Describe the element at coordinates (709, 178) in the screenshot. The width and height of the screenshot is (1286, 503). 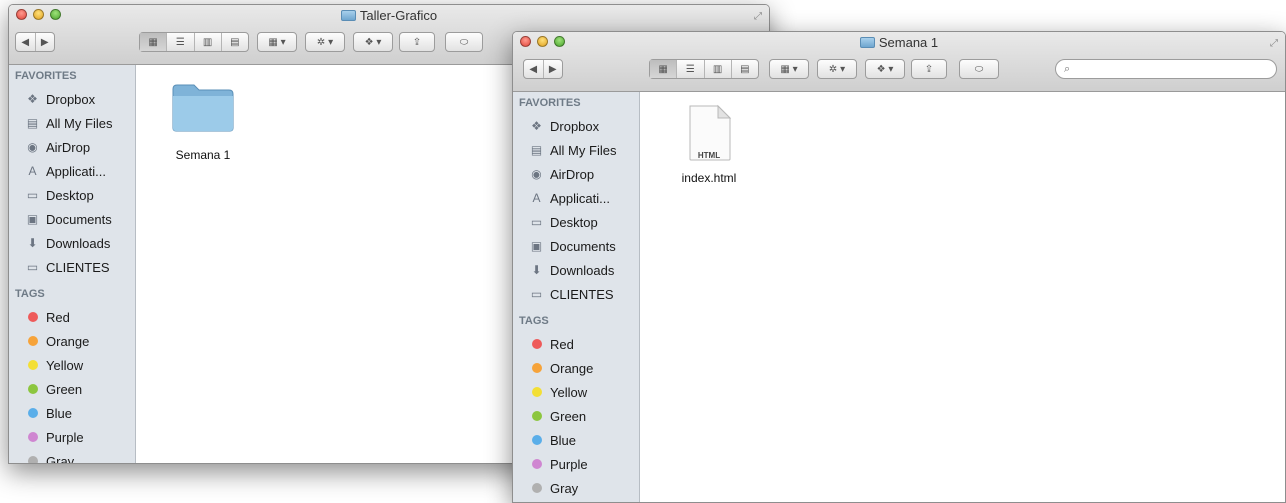
I see `file-name: index.html` at that location.